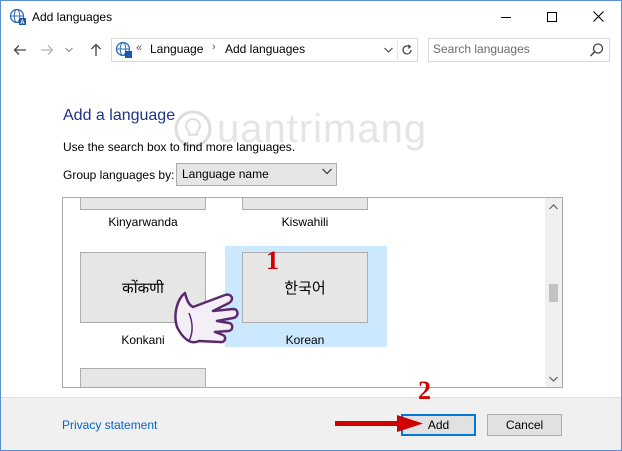  I want to click on breadcrumb-add-languages: Add languages, so click(265, 49).